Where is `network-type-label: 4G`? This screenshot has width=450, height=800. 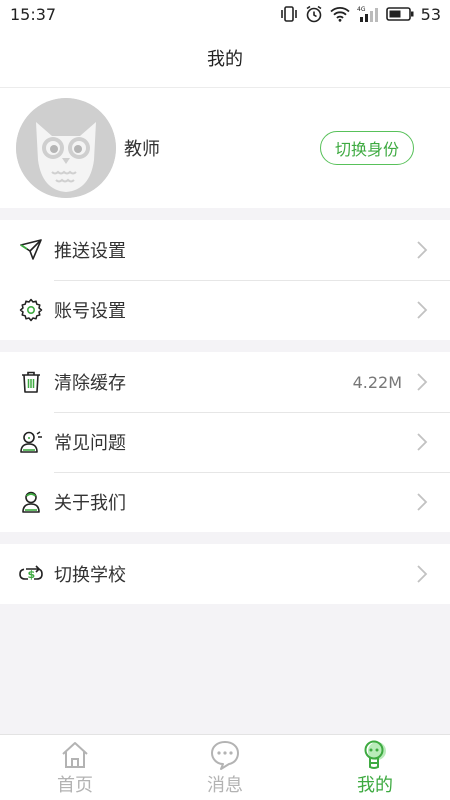 network-type-label: 4G is located at coordinates (361, 9).